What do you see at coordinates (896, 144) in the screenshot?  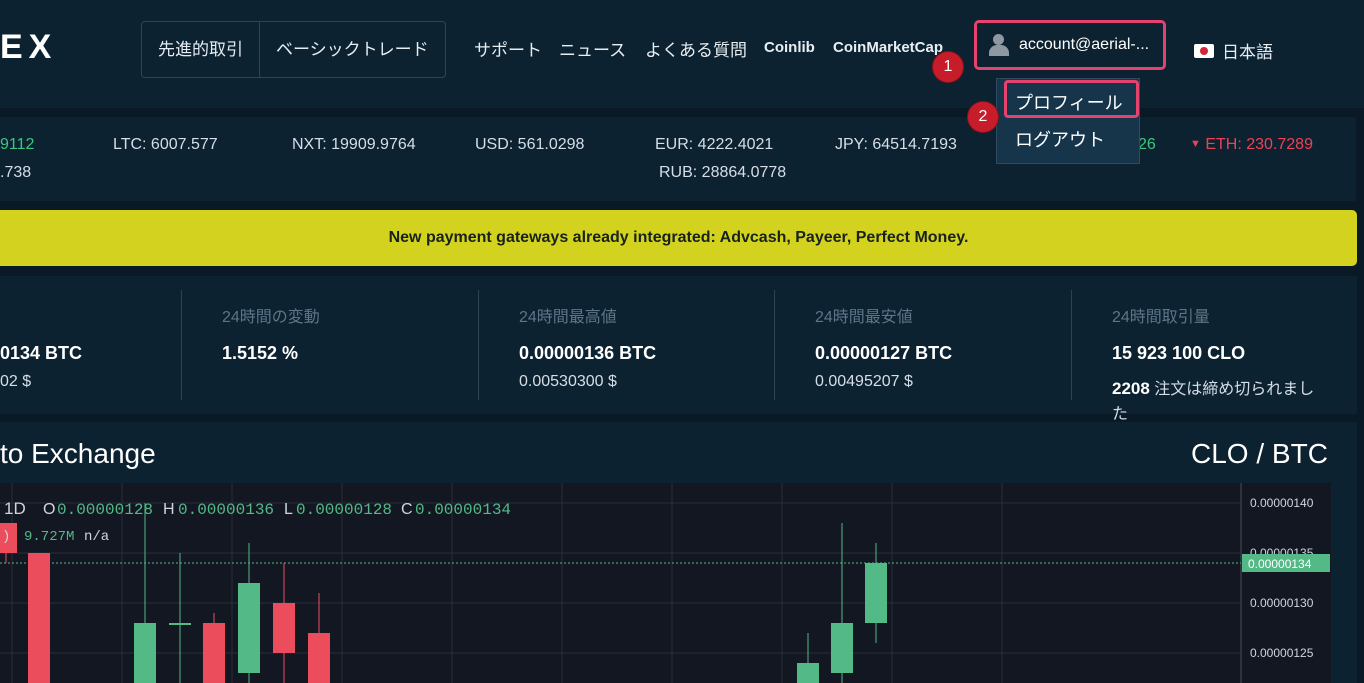 I see `ticker-jpy: JPY: 64514.7193` at bounding box center [896, 144].